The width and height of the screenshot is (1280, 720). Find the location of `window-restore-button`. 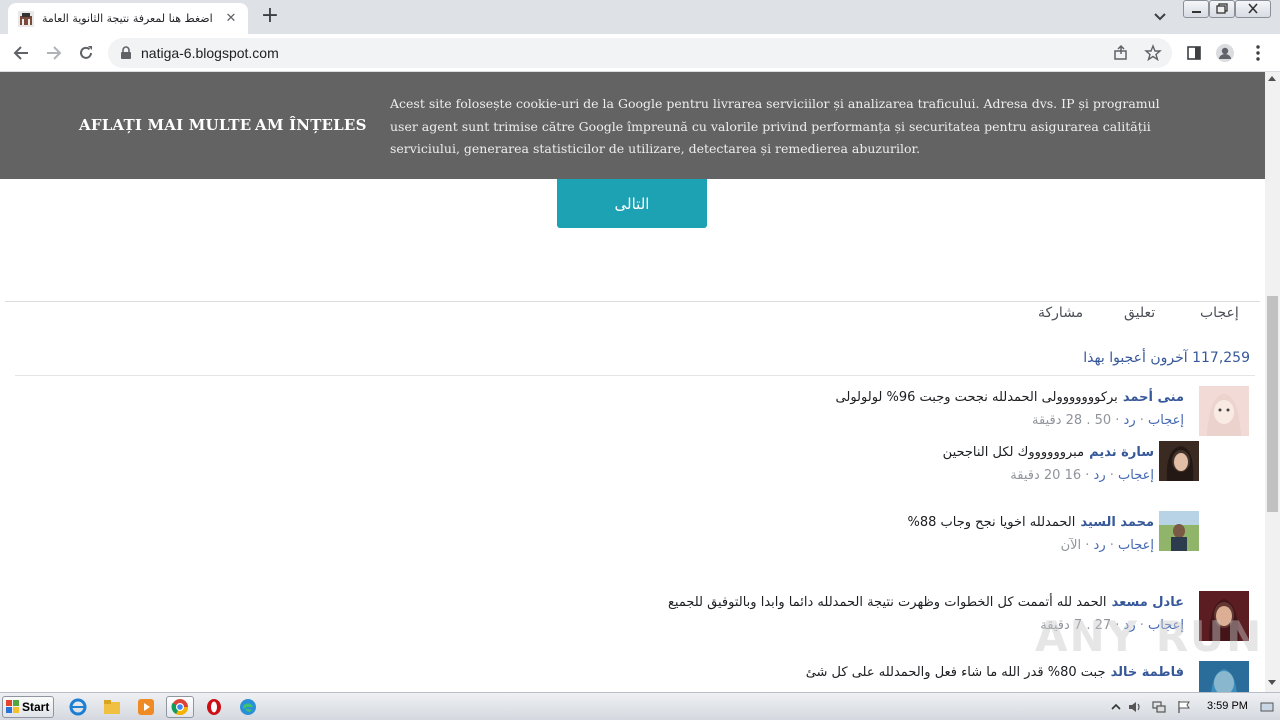

window-restore-button is located at coordinates (1222, 9).